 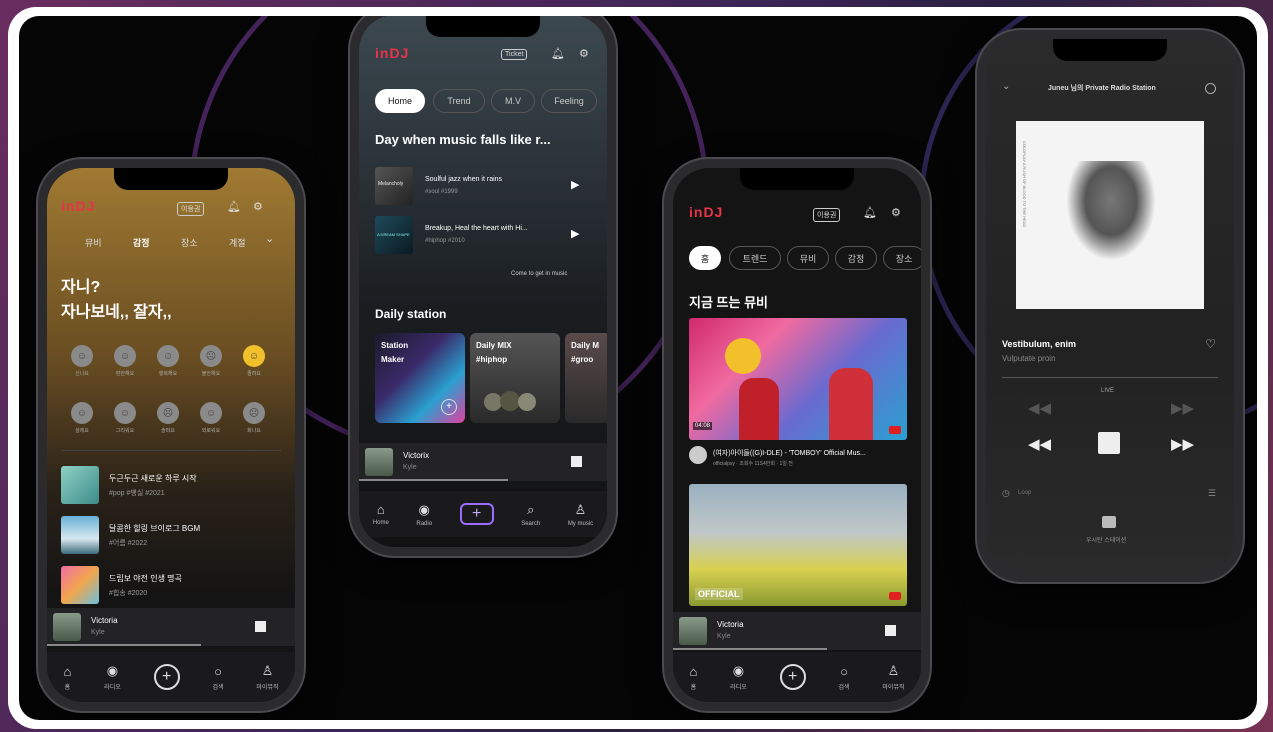 I want to click on station-card: Daily MIX #hiphop, so click(x=515, y=378).